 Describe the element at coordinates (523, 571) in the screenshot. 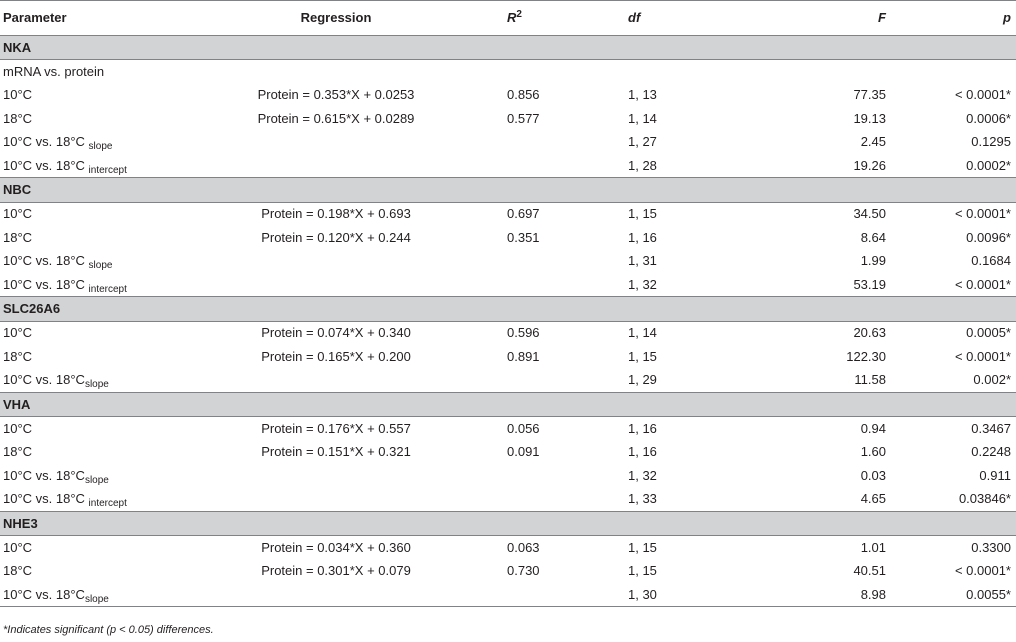

I see `cell-r-squared: 0.730` at that location.